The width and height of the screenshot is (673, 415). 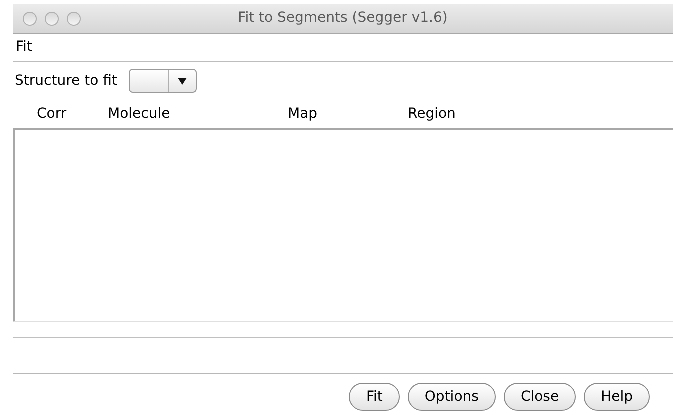 What do you see at coordinates (66, 81) in the screenshot?
I see `field-label: Structure to fit` at bounding box center [66, 81].